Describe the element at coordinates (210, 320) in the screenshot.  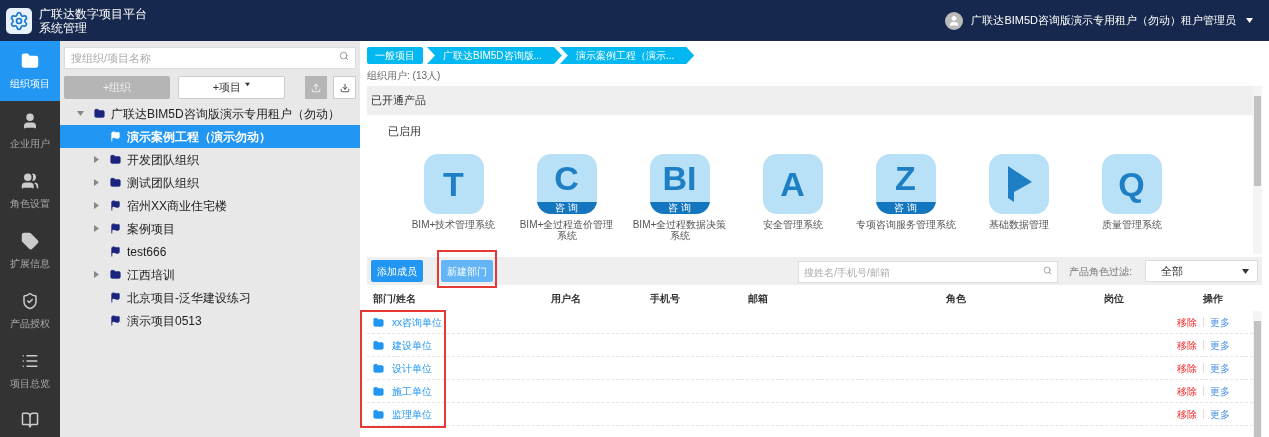
I see `tree-item: 演示项目0513` at that location.